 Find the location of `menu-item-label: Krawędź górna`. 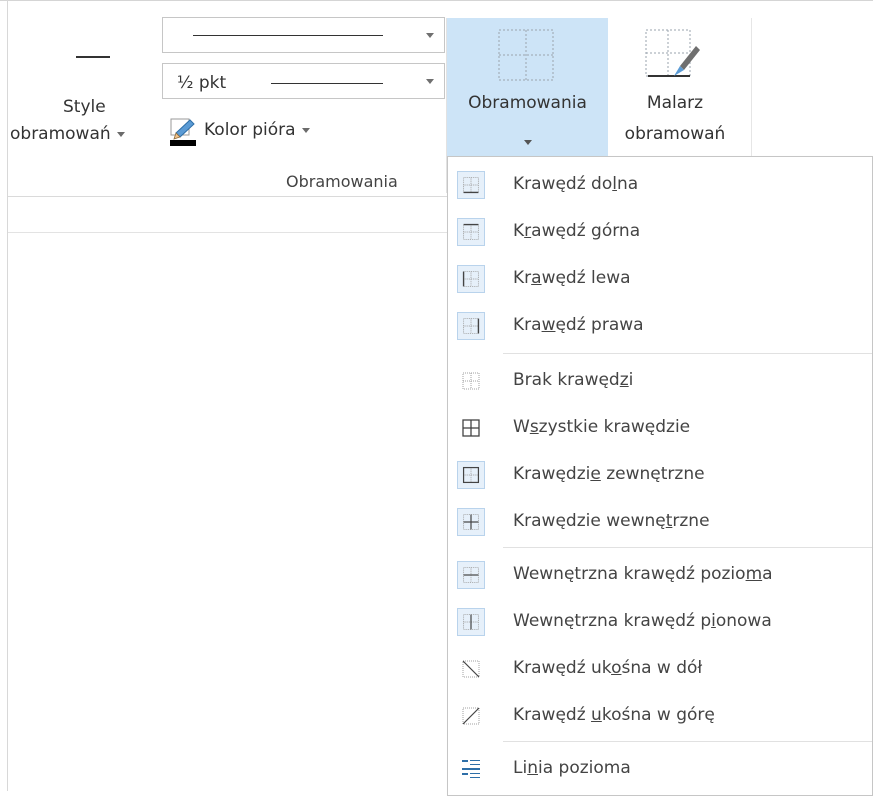

menu-item-label: Krawędź górna is located at coordinates (577, 231).